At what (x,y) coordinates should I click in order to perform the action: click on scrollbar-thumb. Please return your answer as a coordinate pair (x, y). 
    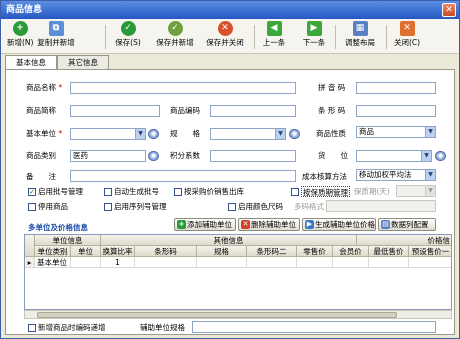
    Looking at the image, I should click on (217, 315).